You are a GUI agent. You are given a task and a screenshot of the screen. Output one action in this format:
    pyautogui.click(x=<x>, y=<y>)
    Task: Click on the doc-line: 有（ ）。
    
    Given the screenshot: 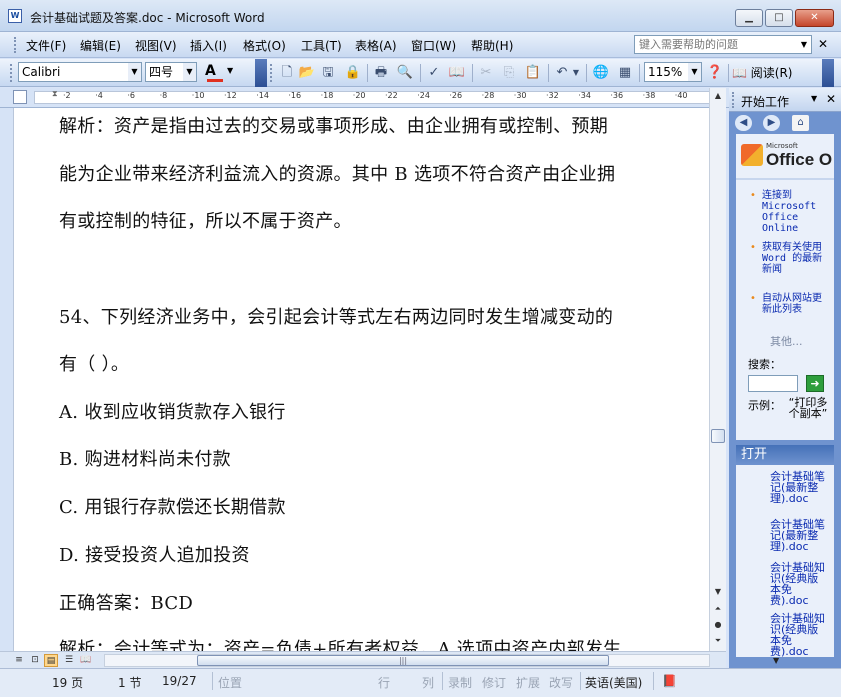 What is the action you would take?
    pyautogui.click(x=94, y=363)
    